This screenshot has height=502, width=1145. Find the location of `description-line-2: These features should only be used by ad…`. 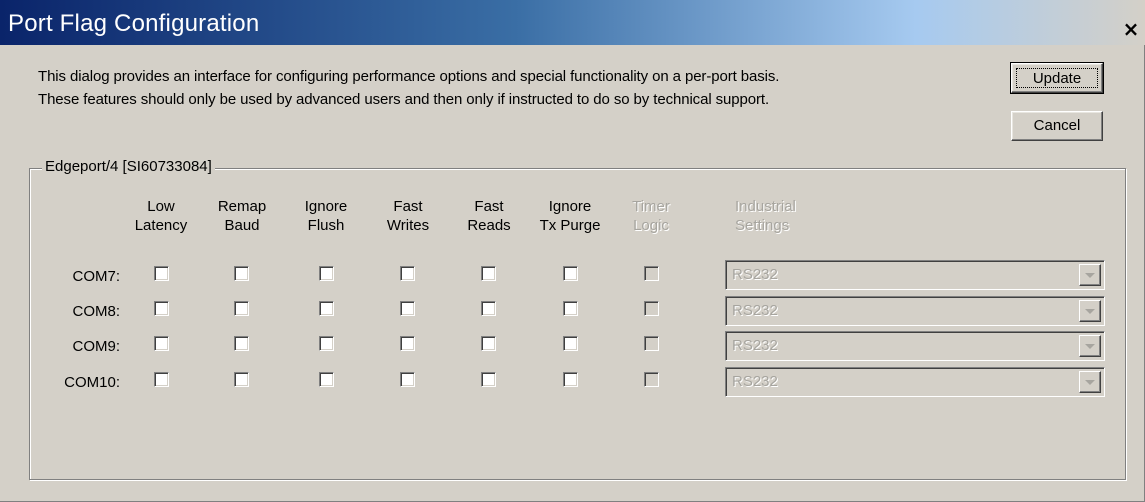

description-line-2: These features should only be used by ad… is located at coordinates (404, 99).